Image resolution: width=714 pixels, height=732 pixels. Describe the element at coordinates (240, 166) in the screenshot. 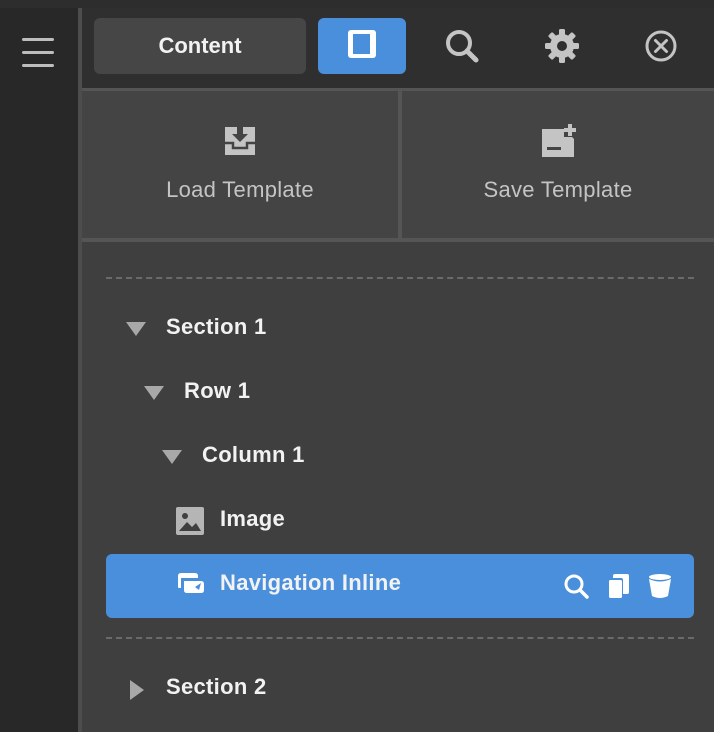

I see `load-template-button: Load Template` at that location.